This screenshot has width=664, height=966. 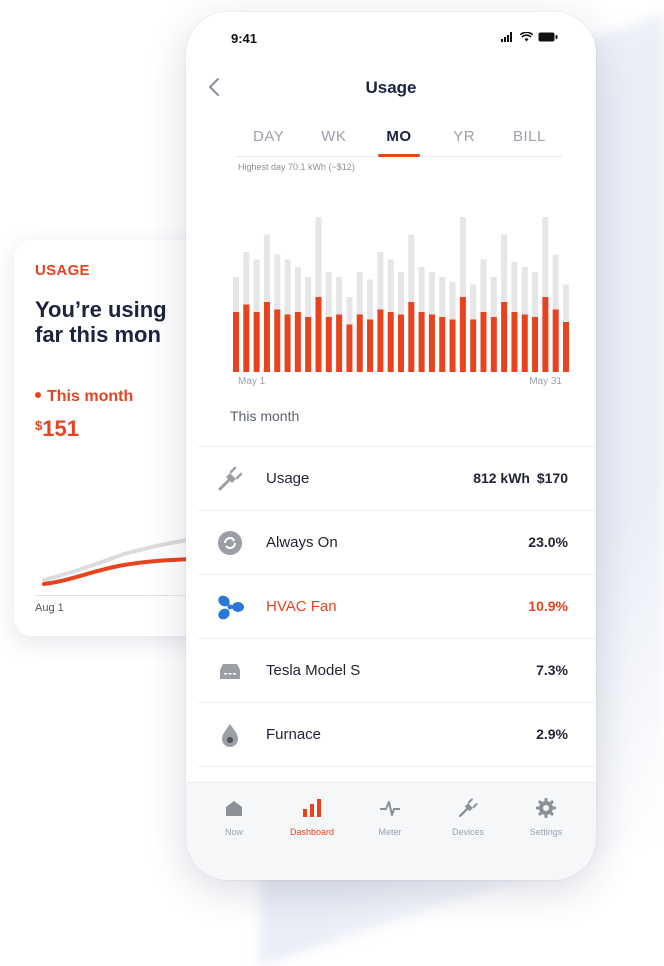 I want to click on legend-label: This month, so click(x=90, y=396).